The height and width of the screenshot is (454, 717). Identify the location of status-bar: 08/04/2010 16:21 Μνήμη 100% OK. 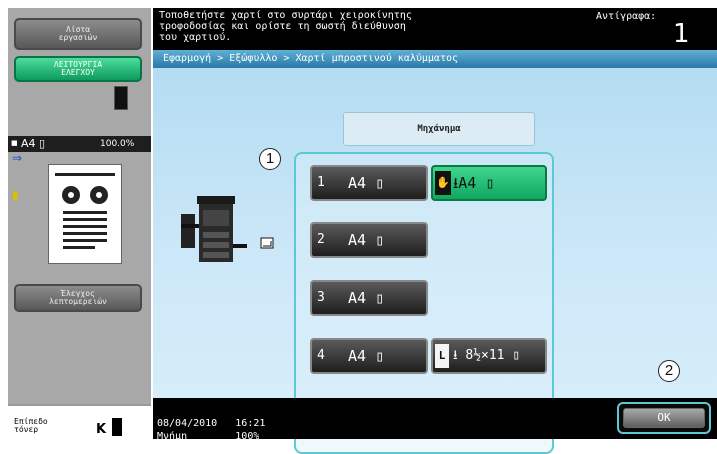
(435, 418).